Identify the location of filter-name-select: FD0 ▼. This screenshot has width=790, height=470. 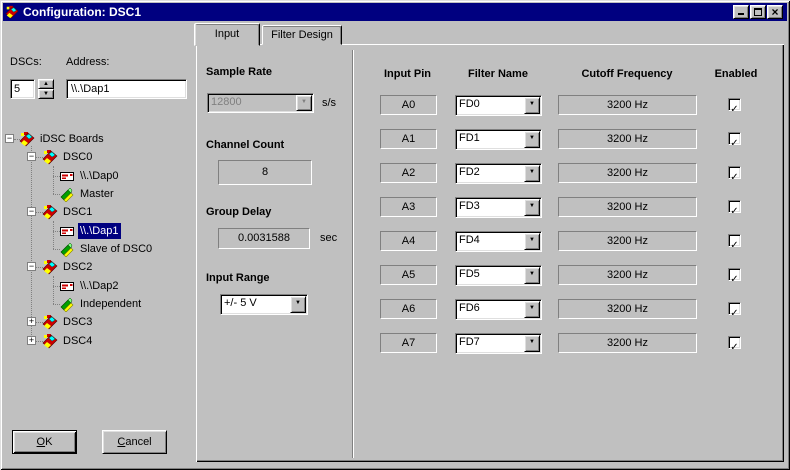
(498, 105).